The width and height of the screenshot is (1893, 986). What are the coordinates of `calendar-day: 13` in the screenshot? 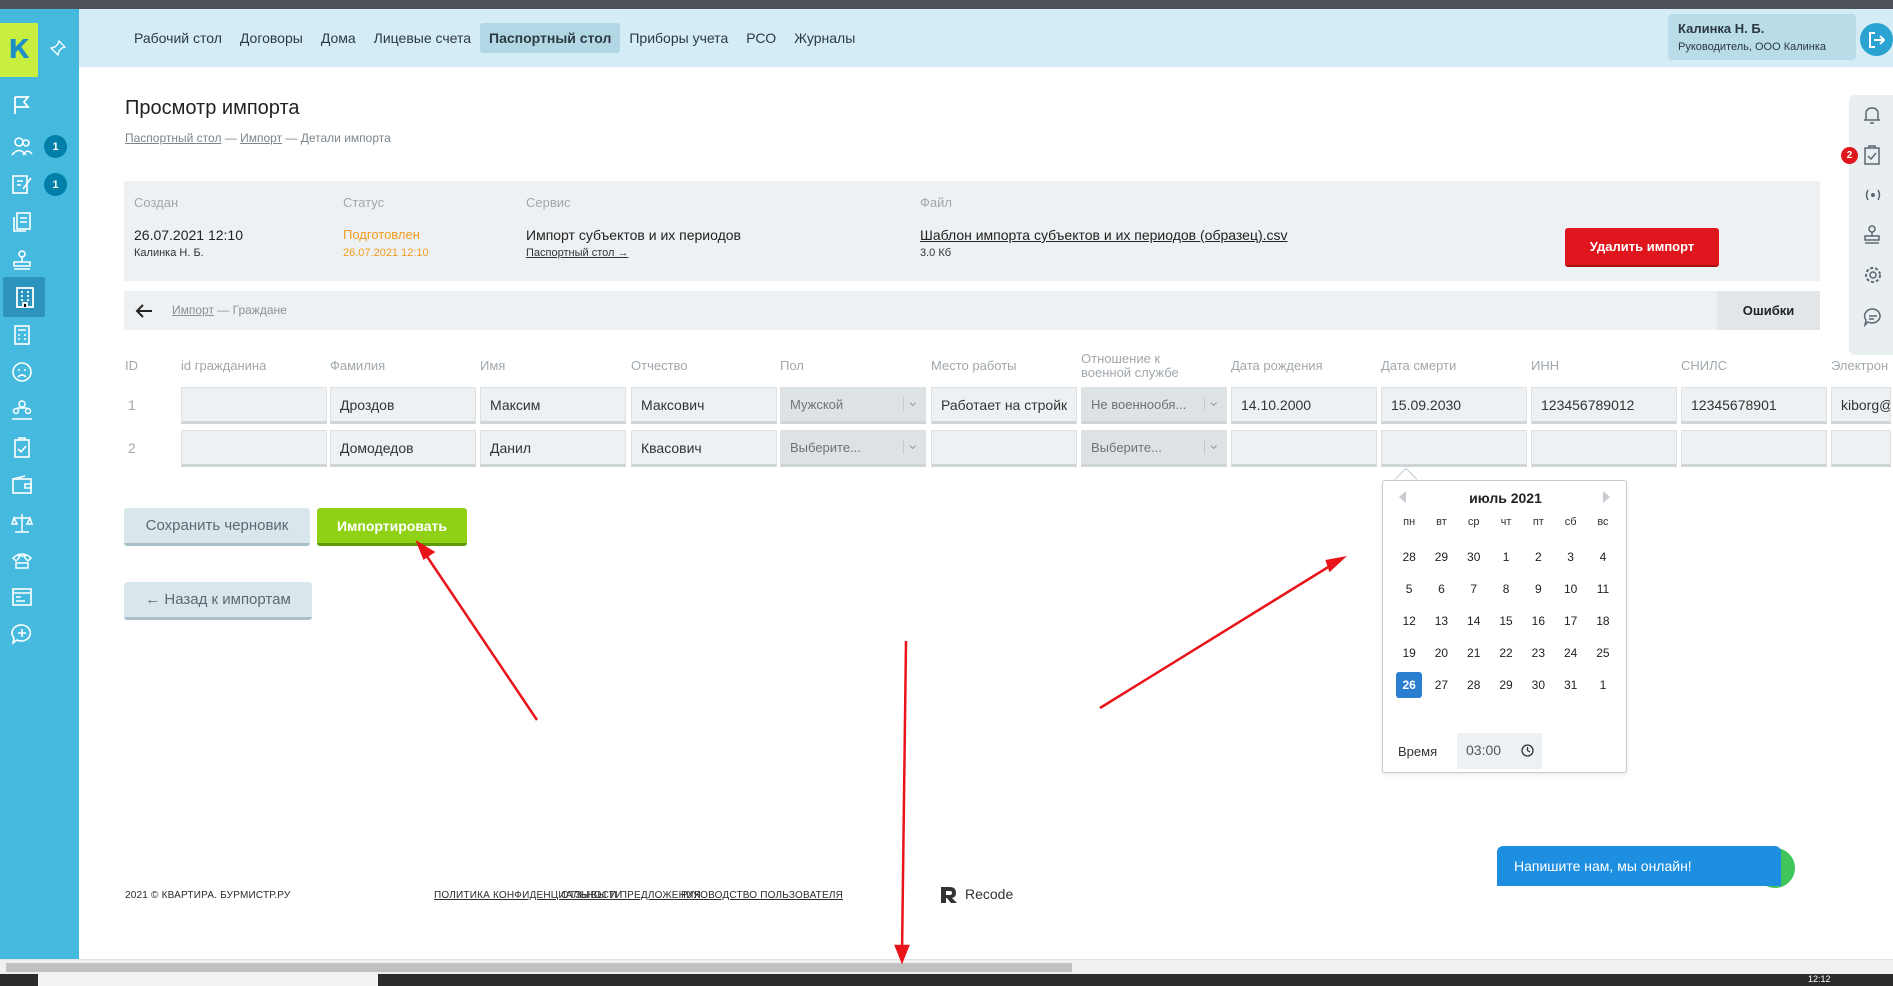 It's located at (1441, 624).